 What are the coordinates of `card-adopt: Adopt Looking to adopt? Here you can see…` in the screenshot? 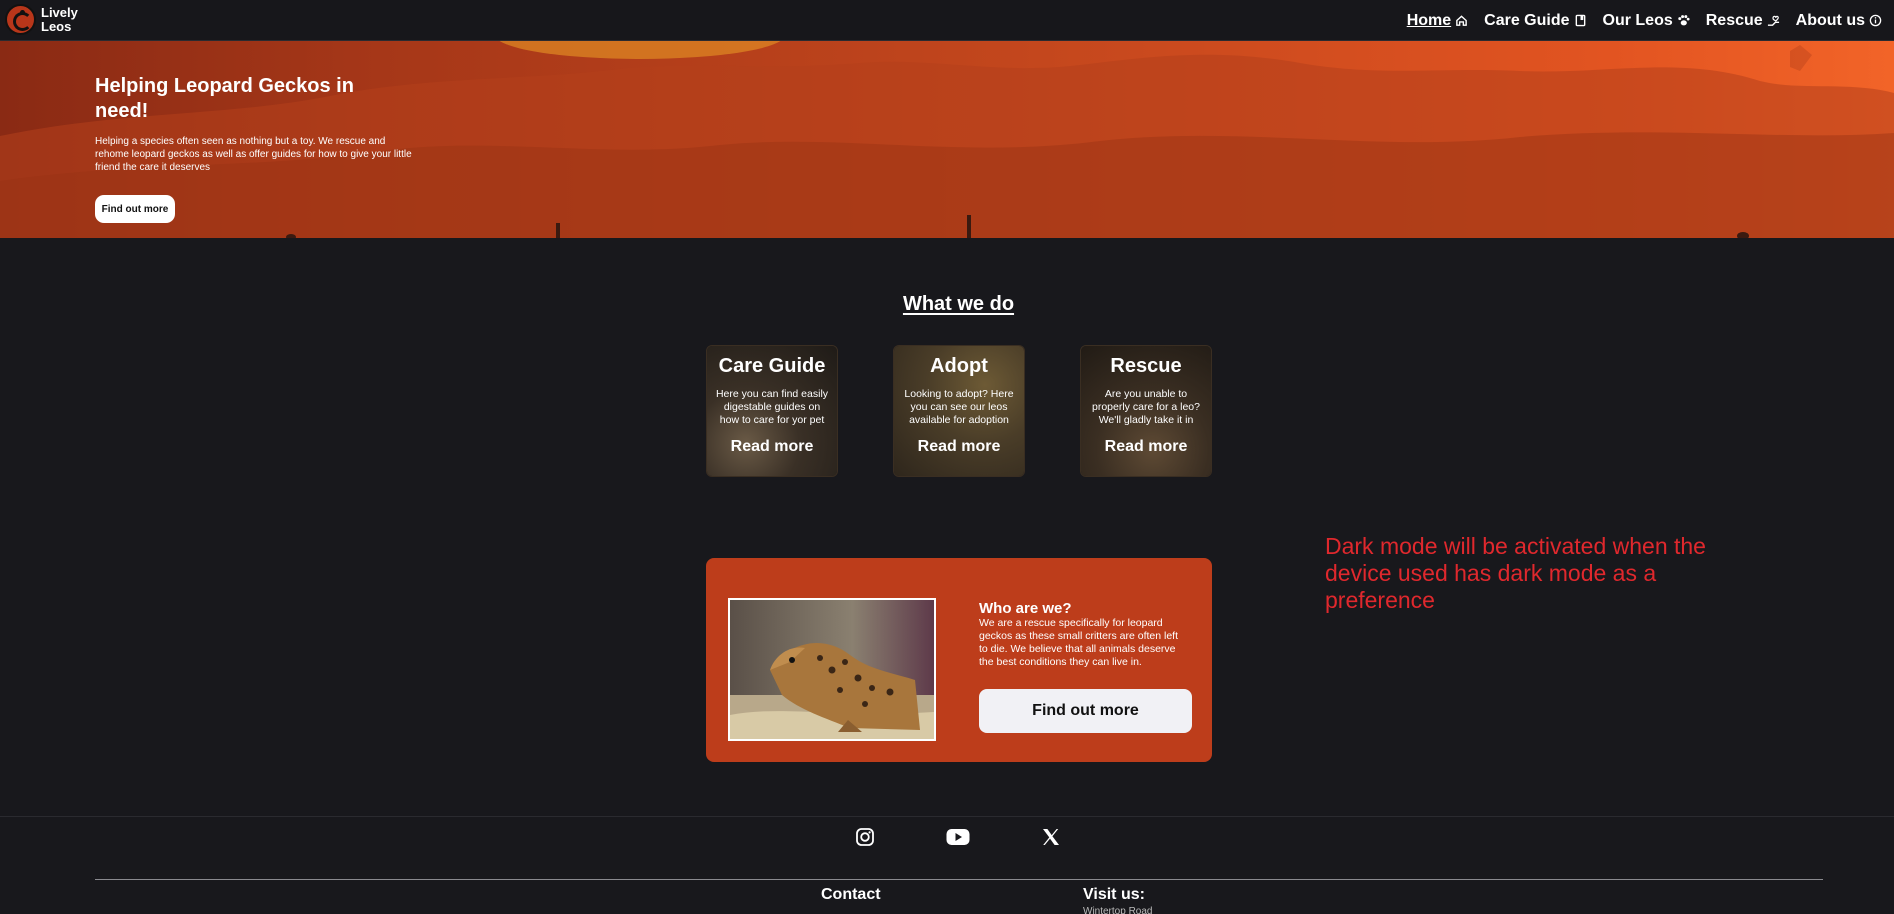 It's located at (959, 411).